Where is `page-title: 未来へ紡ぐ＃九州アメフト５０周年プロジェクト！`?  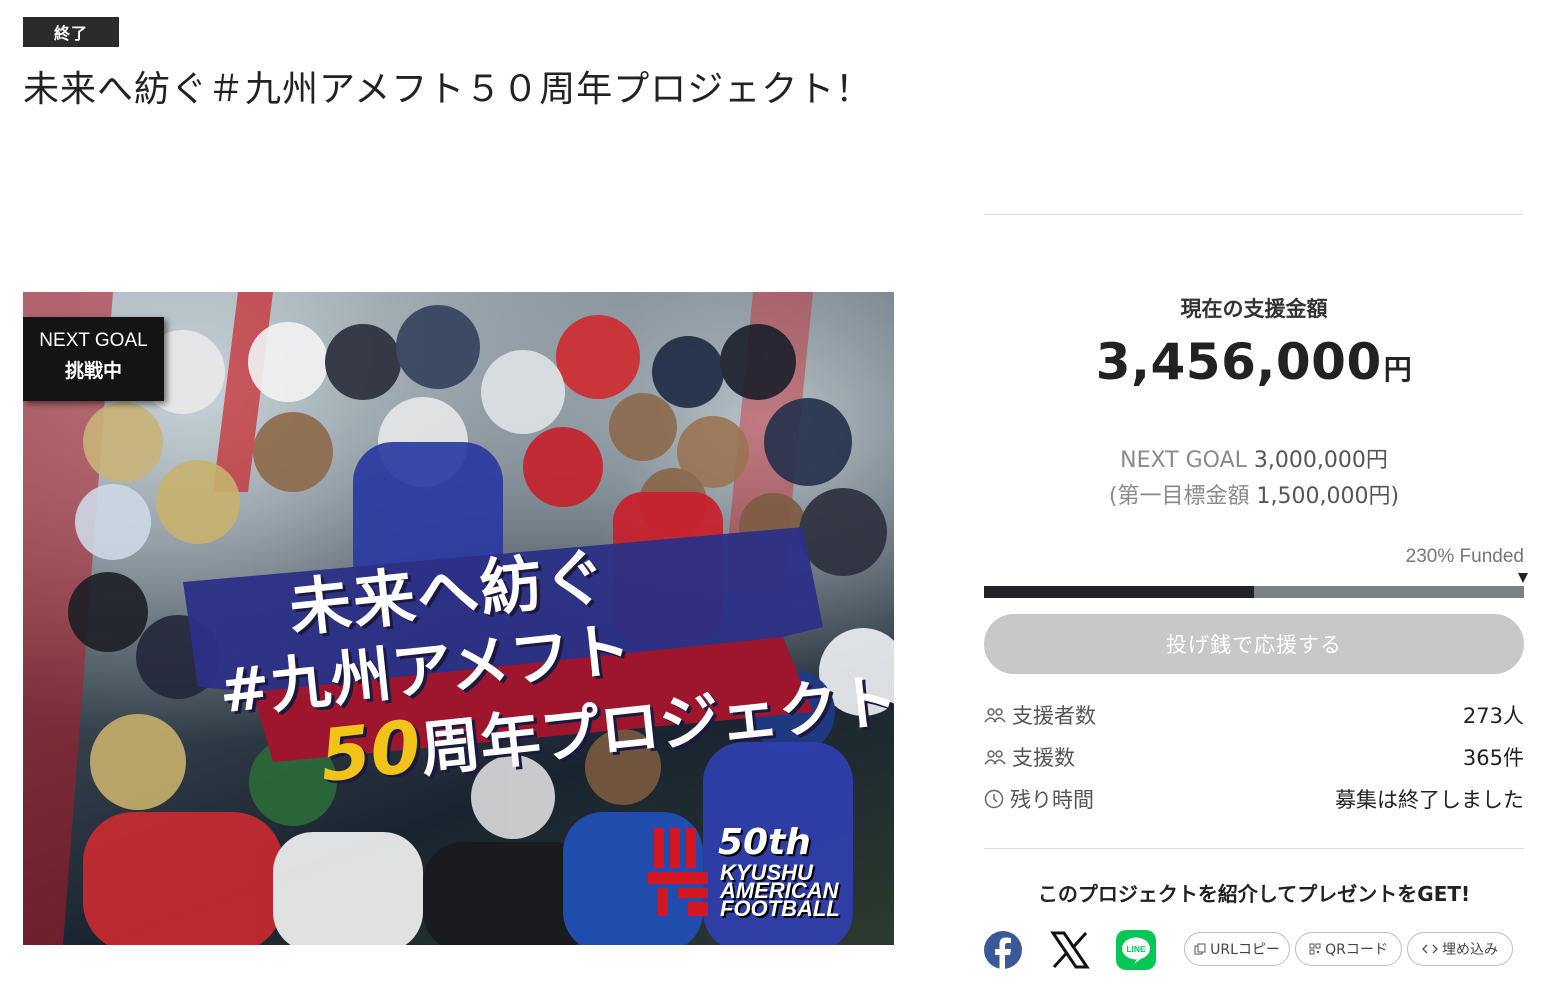 page-title: 未来へ紡ぐ＃九州アメフト５０周年プロジェクト！ is located at coordinates (448, 89).